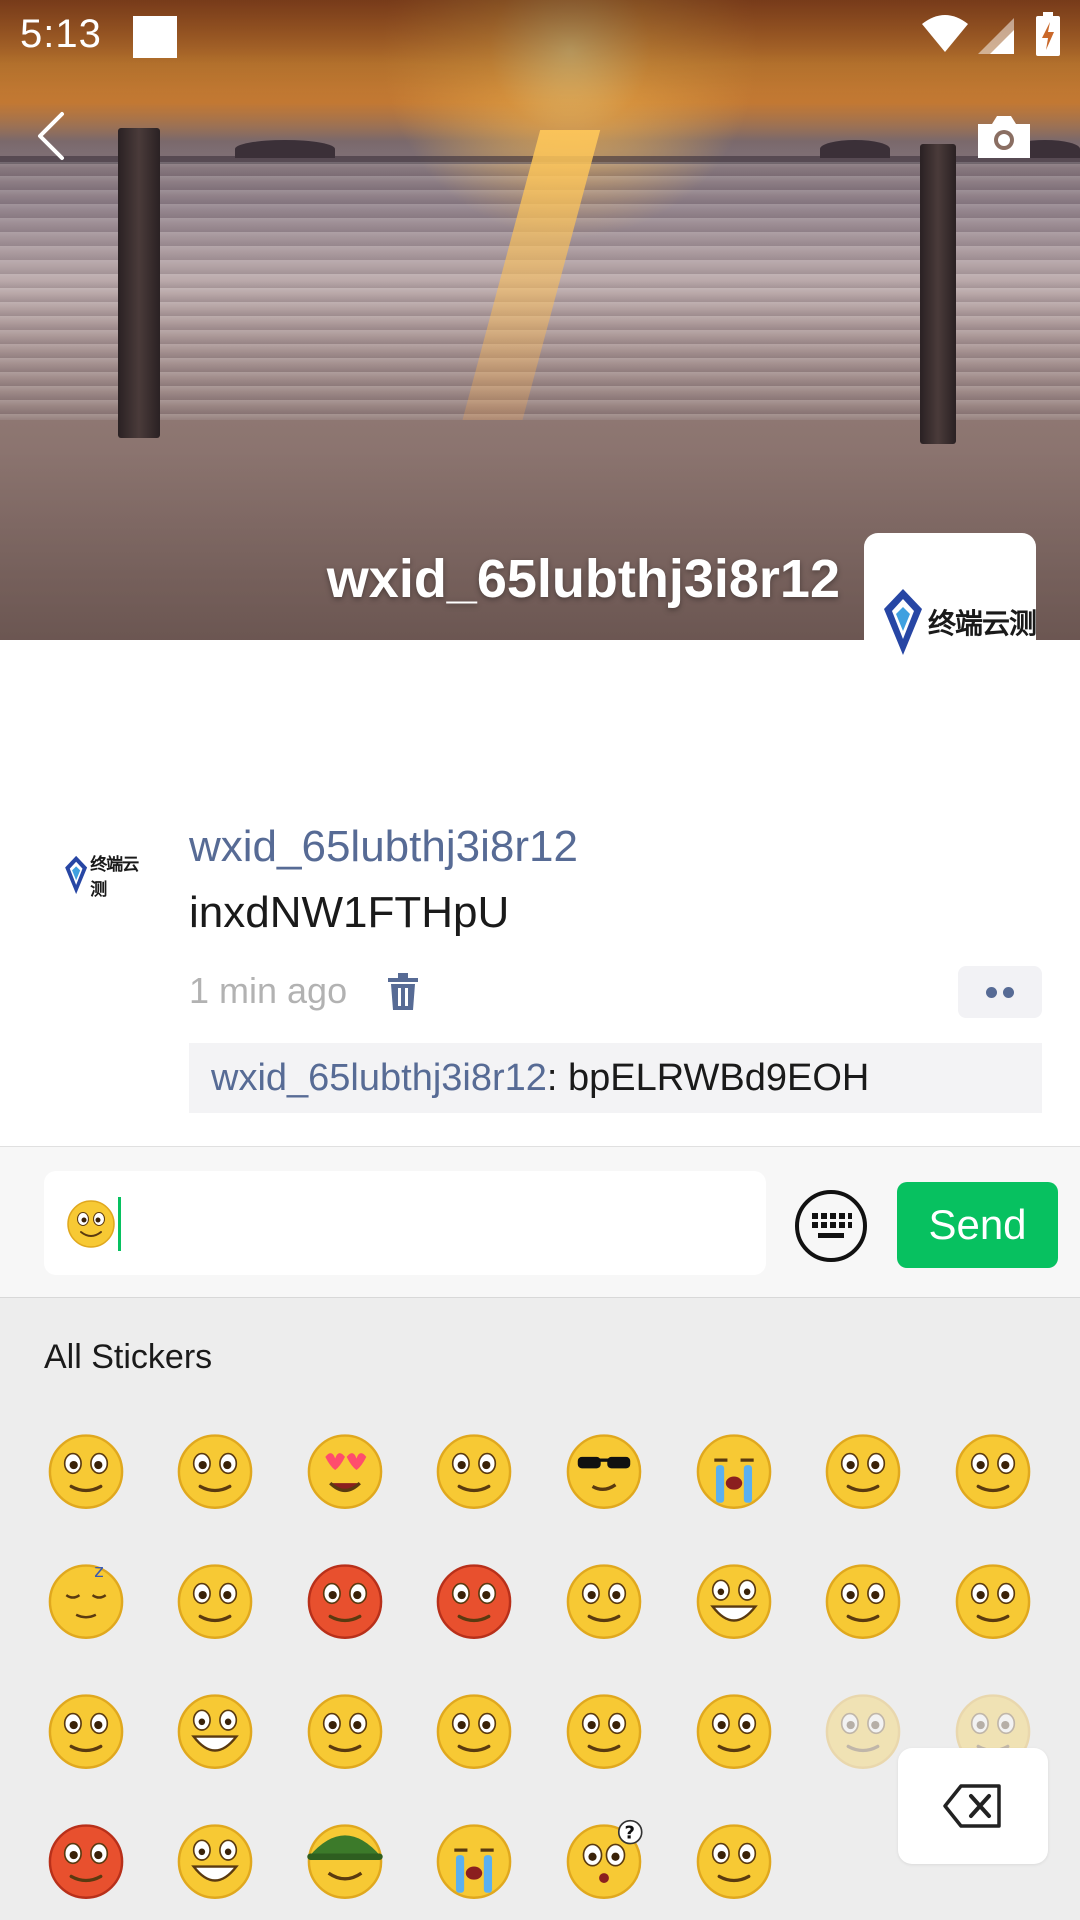 Image resolution: width=1080 pixels, height=1920 pixels. I want to click on sticker-tears-icon, so click(474, 1860).